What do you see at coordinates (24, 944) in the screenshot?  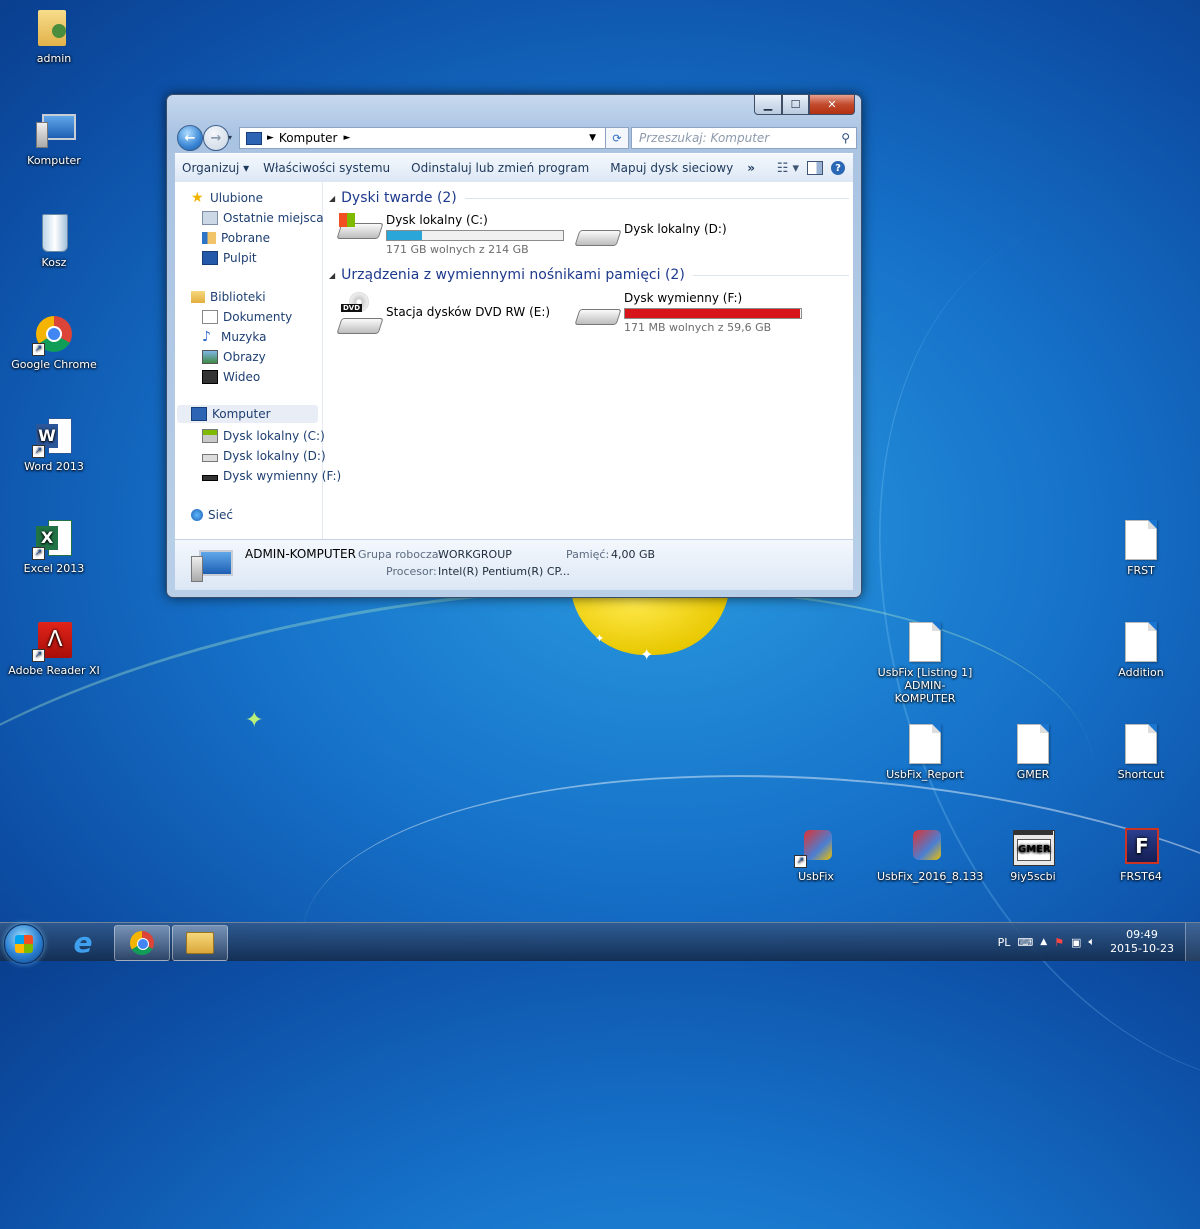 I see `start-button` at bounding box center [24, 944].